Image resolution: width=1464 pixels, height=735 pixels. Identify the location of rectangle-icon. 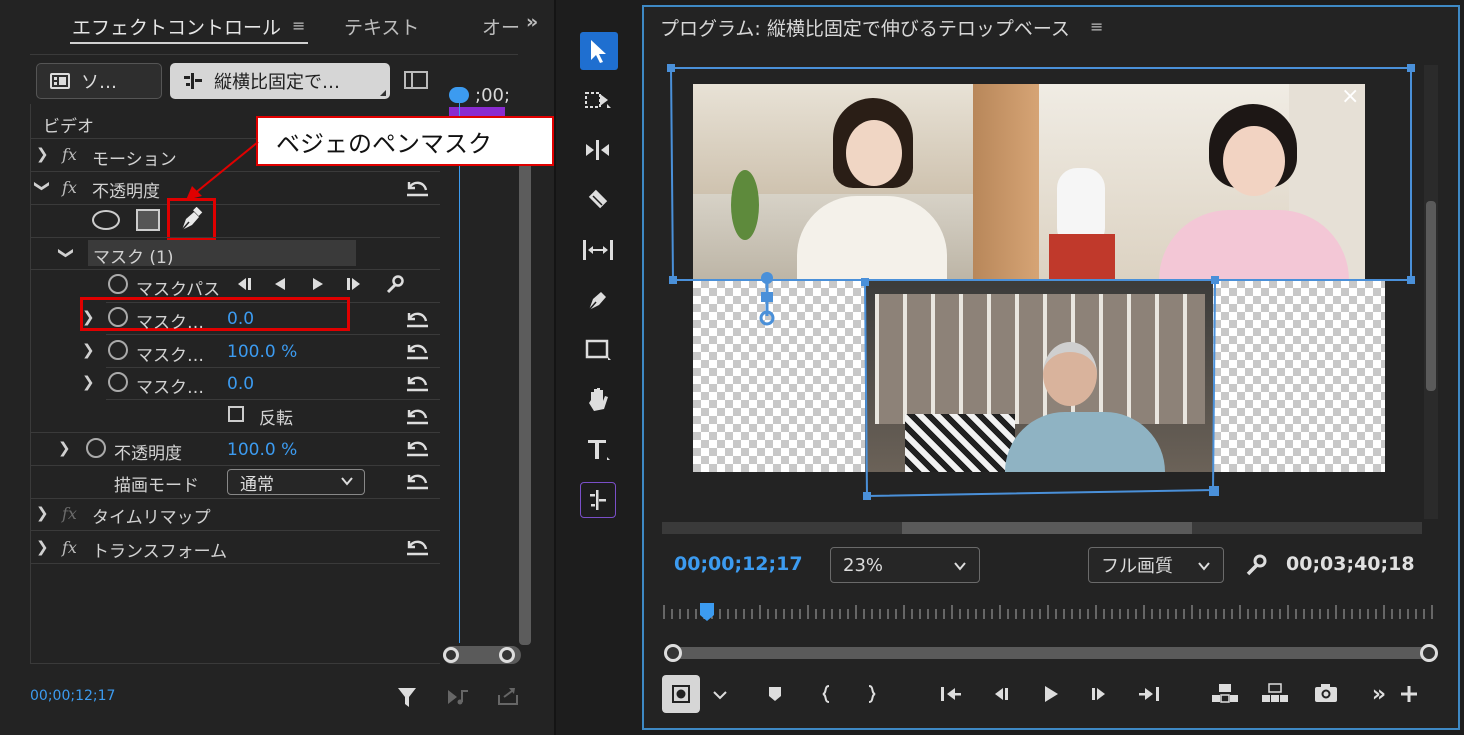
(598, 350).